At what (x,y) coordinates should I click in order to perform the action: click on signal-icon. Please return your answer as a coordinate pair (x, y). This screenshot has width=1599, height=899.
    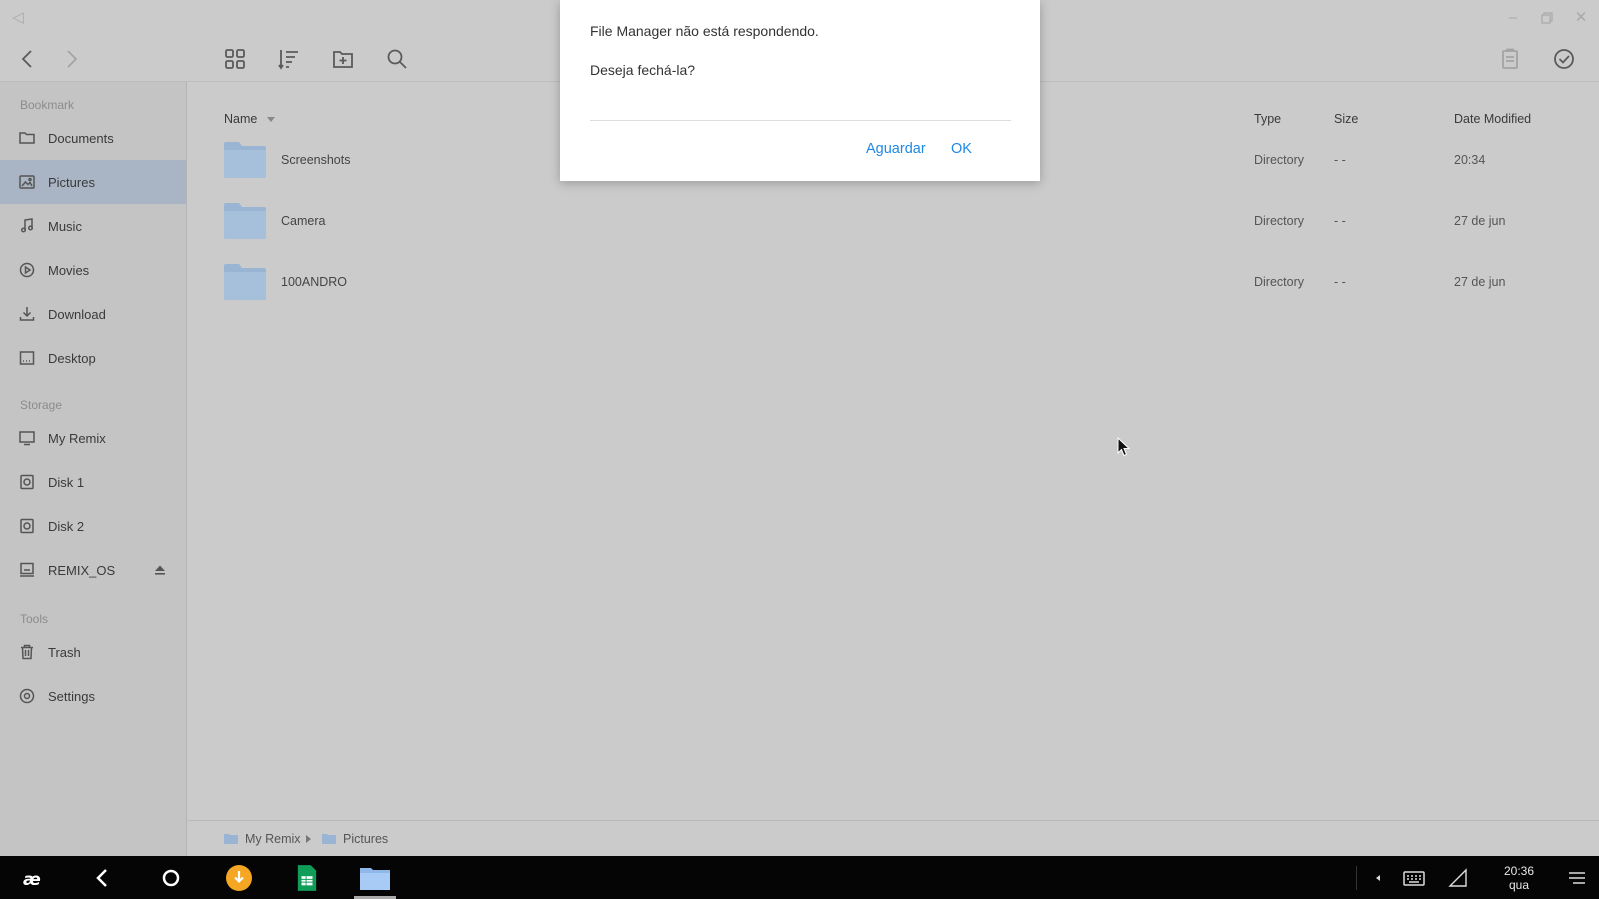
    Looking at the image, I should click on (1458, 878).